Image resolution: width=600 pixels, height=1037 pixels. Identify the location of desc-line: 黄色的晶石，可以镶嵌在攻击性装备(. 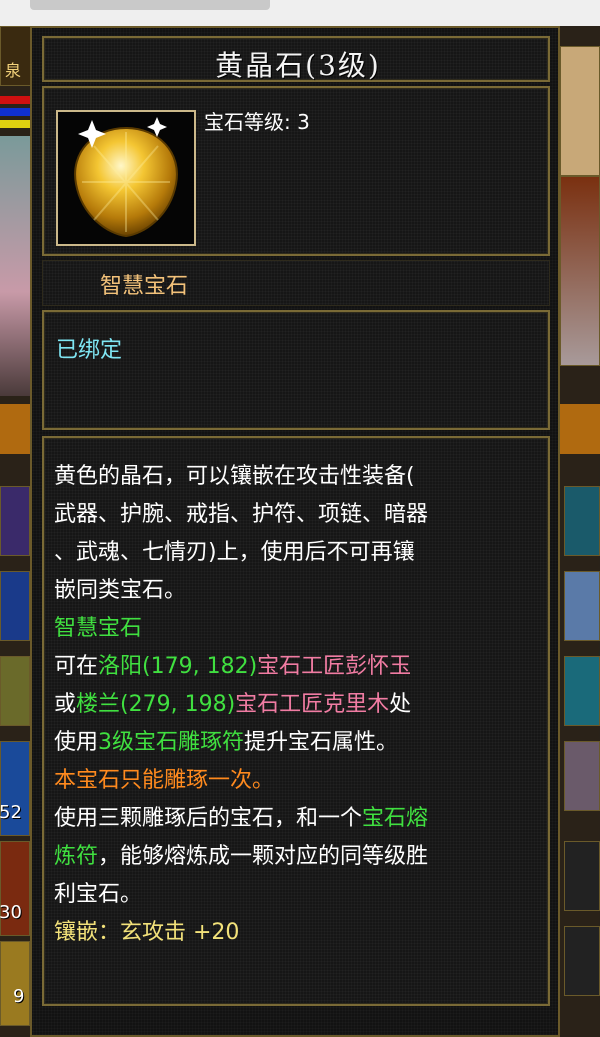
(234, 476).